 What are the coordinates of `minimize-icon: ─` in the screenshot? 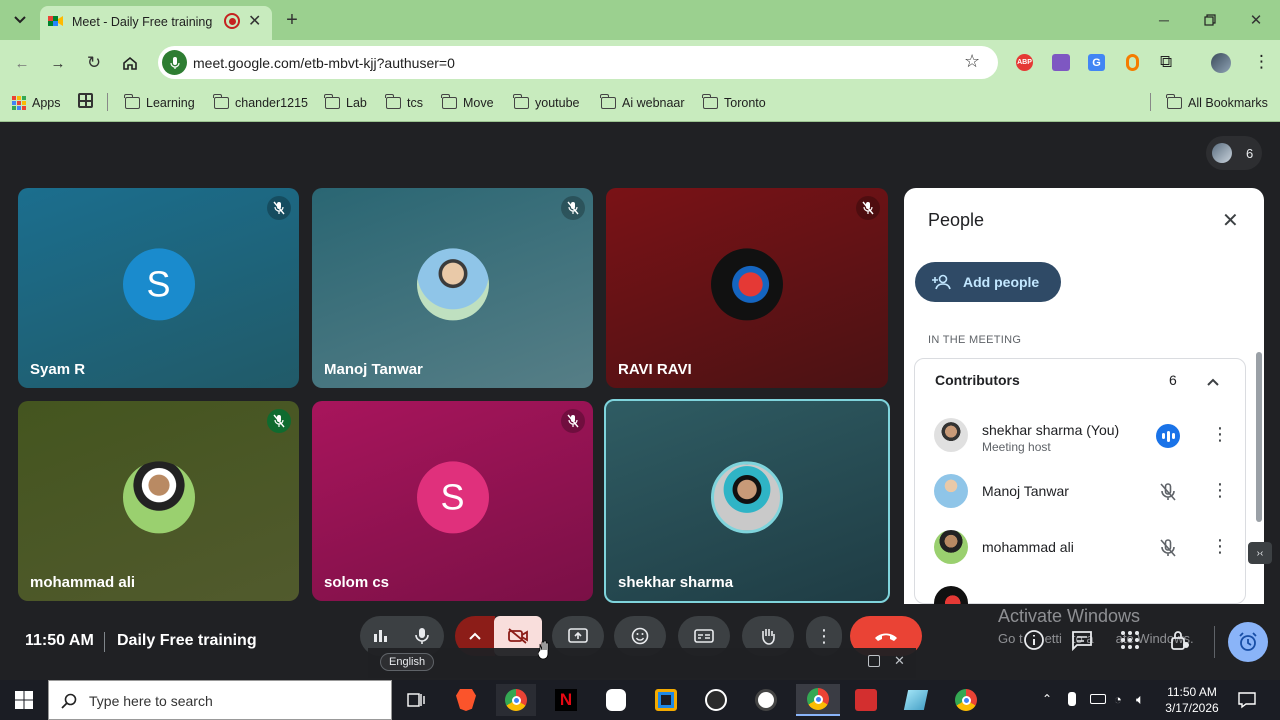 It's located at (1164, 20).